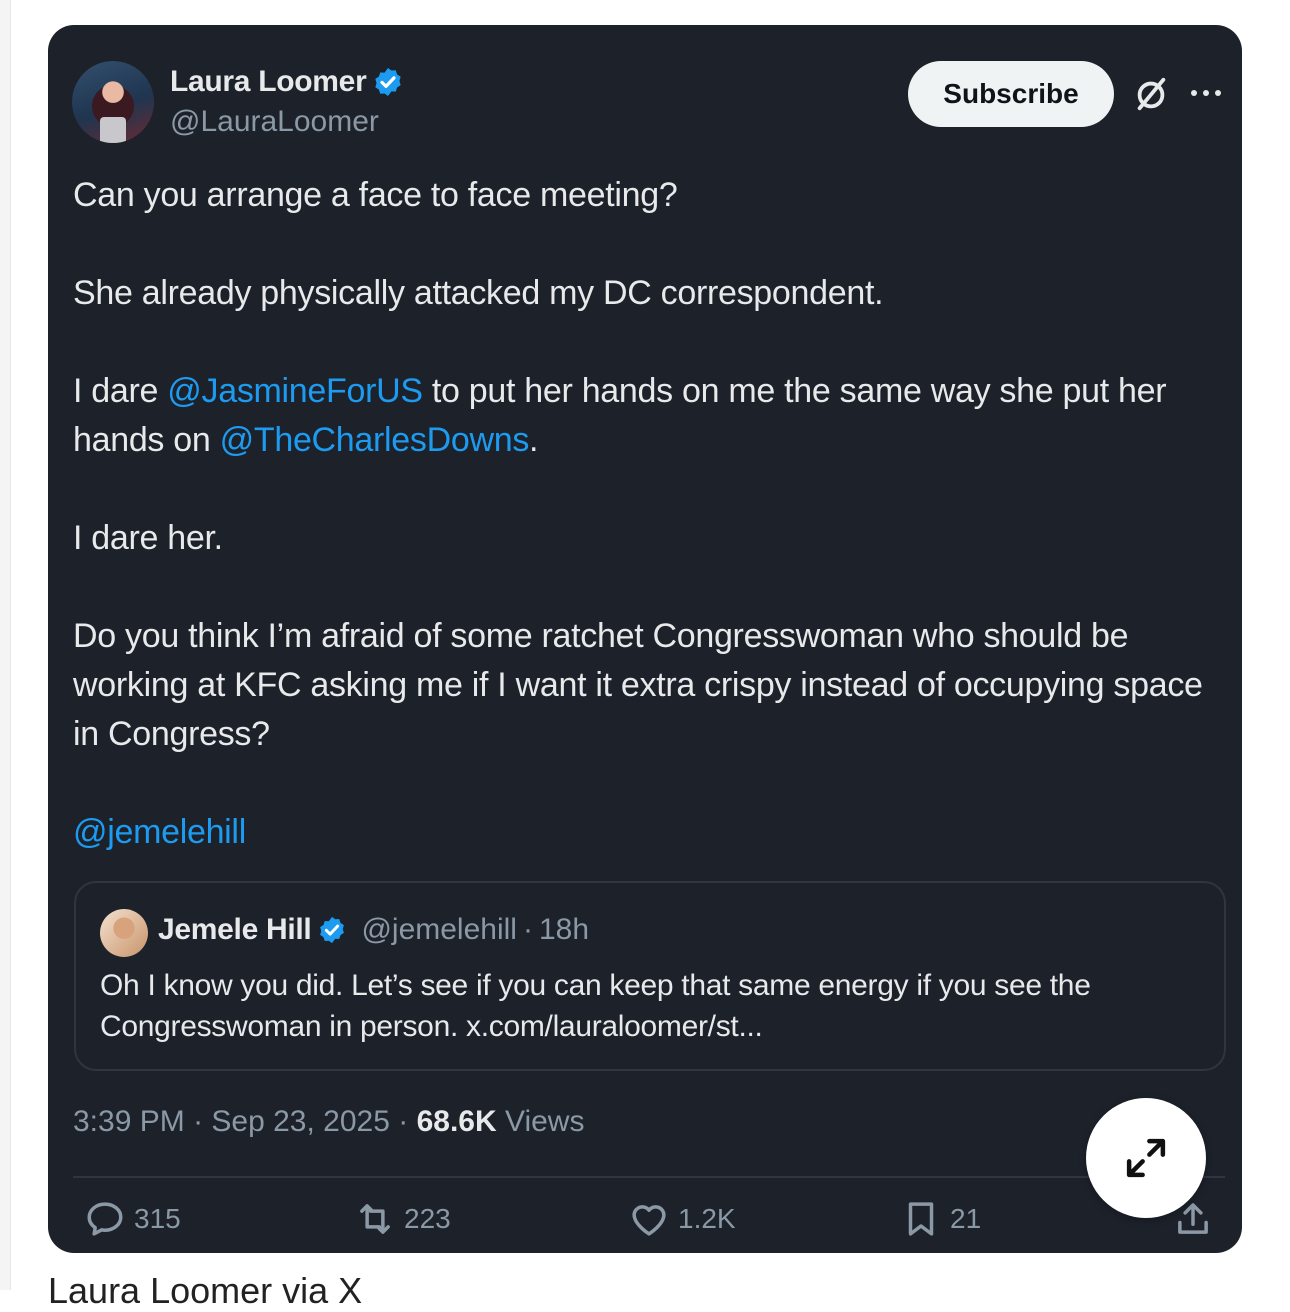 This screenshot has height=1312, width=1290. Describe the element at coordinates (1206, 93) in the screenshot. I see `more-options-icon` at that location.